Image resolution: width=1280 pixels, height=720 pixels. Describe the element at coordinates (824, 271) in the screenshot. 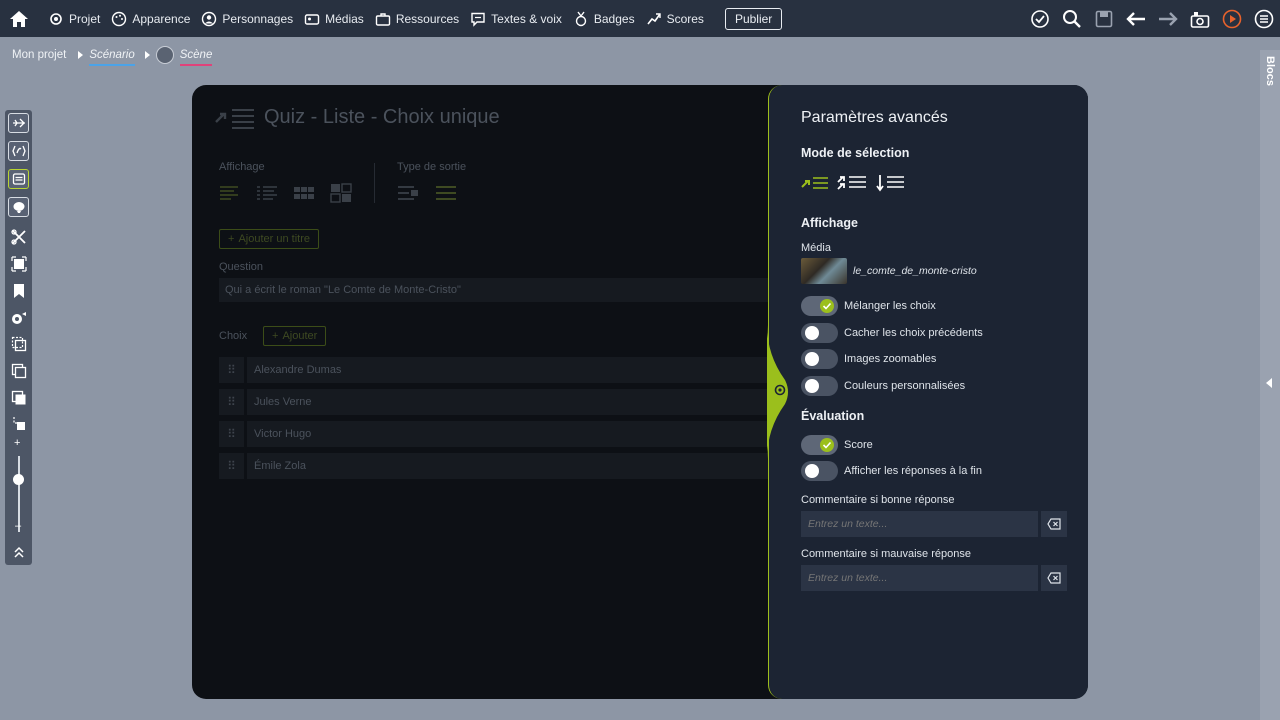

I see `media-thumbnail` at that location.